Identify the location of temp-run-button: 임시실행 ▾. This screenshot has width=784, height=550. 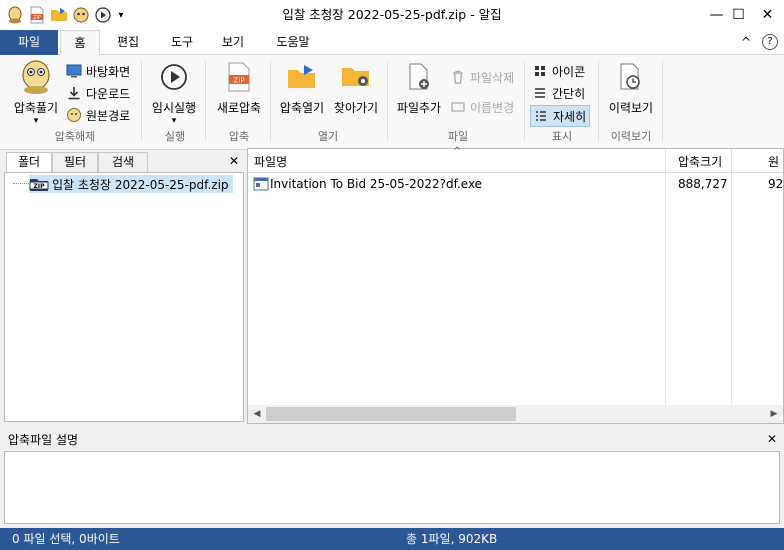
(174, 92).